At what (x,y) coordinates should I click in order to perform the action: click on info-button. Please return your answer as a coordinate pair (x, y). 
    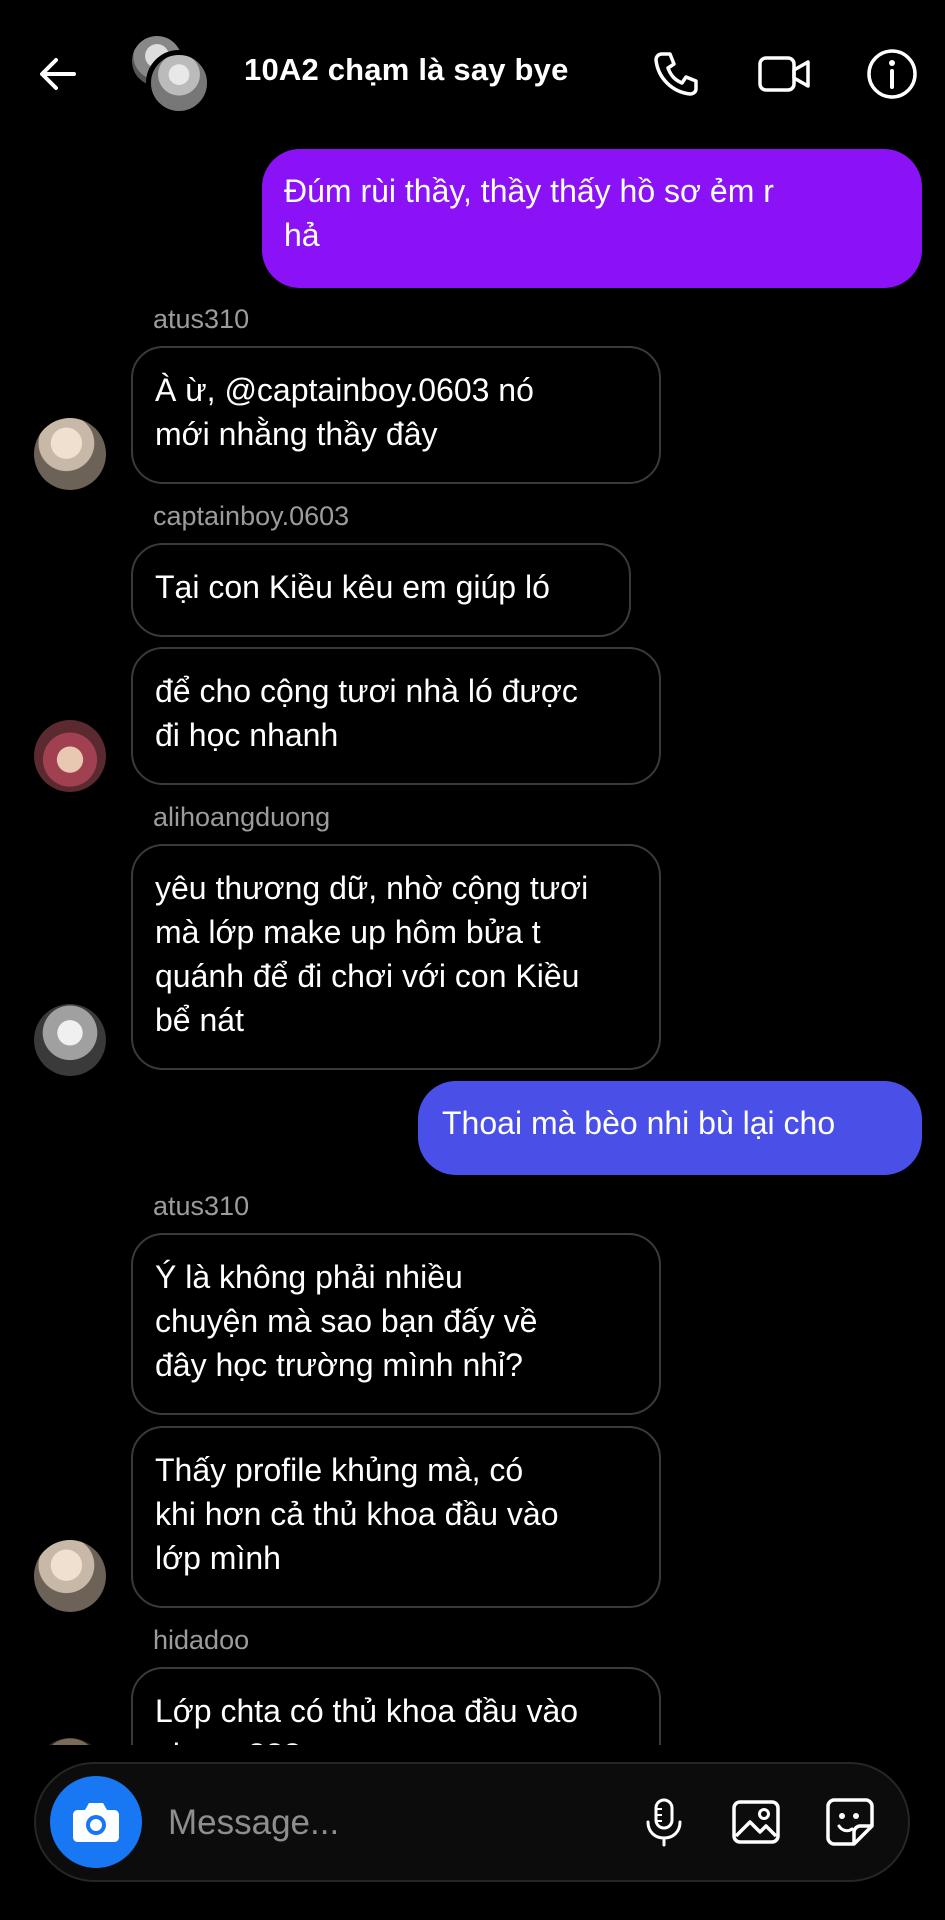
    Looking at the image, I should click on (892, 74).